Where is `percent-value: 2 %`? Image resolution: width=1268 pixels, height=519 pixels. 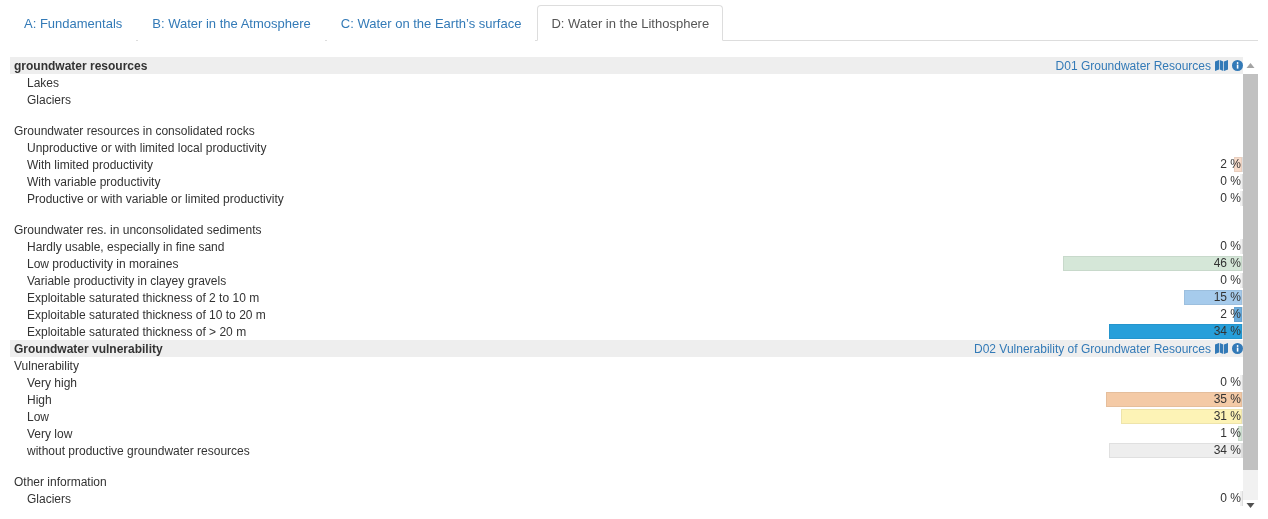
percent-value: 2 % is located at coordinates (1230, 164).